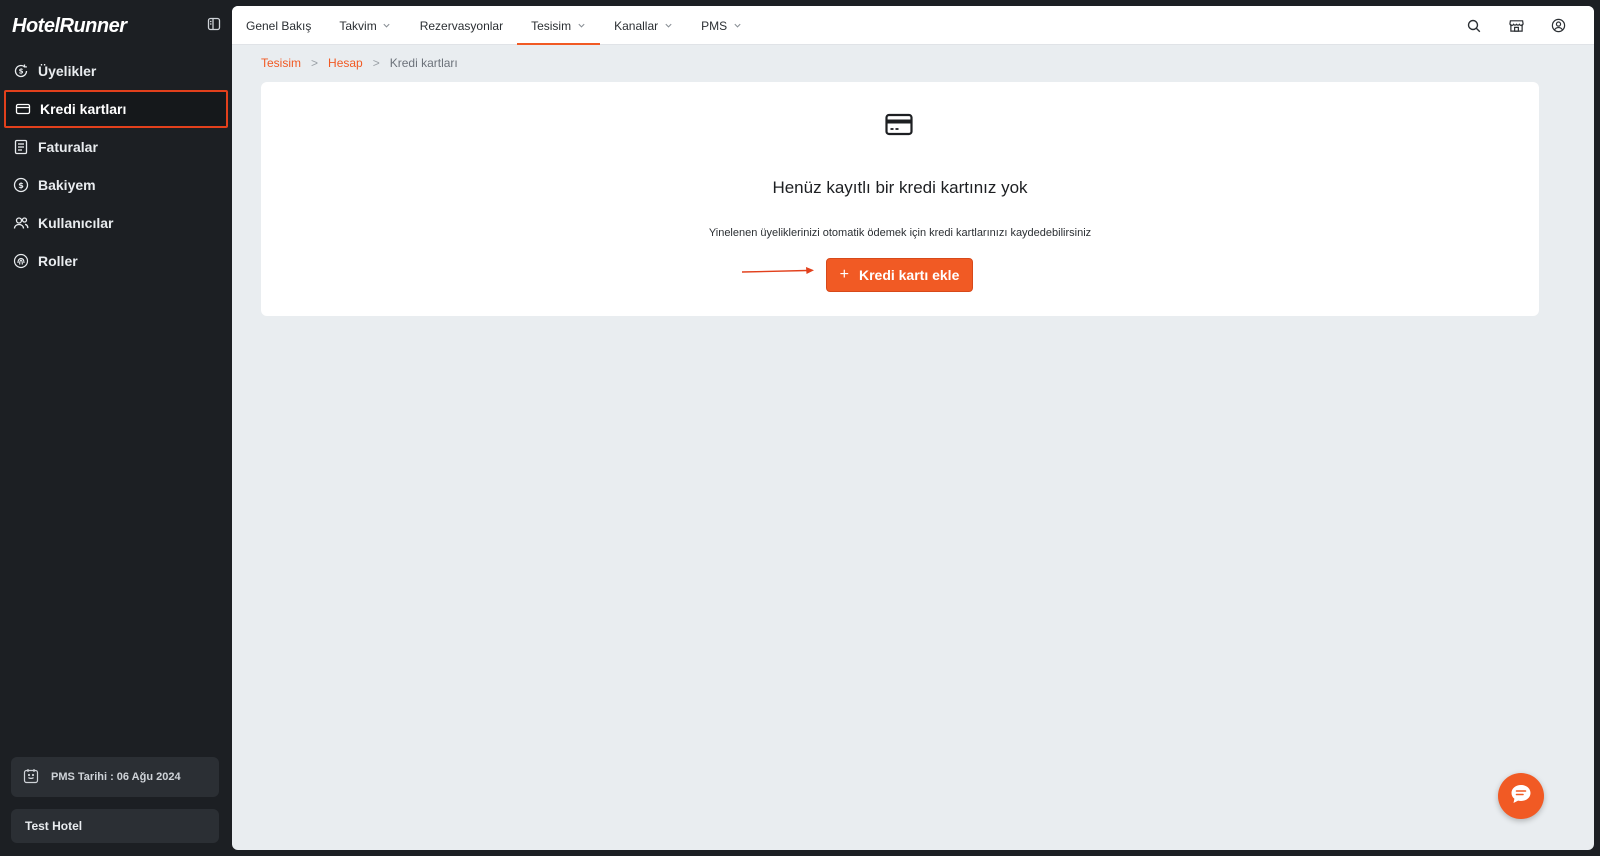  Describe the element at coordinates (909, 275) in the screenshot. I see `add-credit-card-label: Kredi kartı ekle` at that location.